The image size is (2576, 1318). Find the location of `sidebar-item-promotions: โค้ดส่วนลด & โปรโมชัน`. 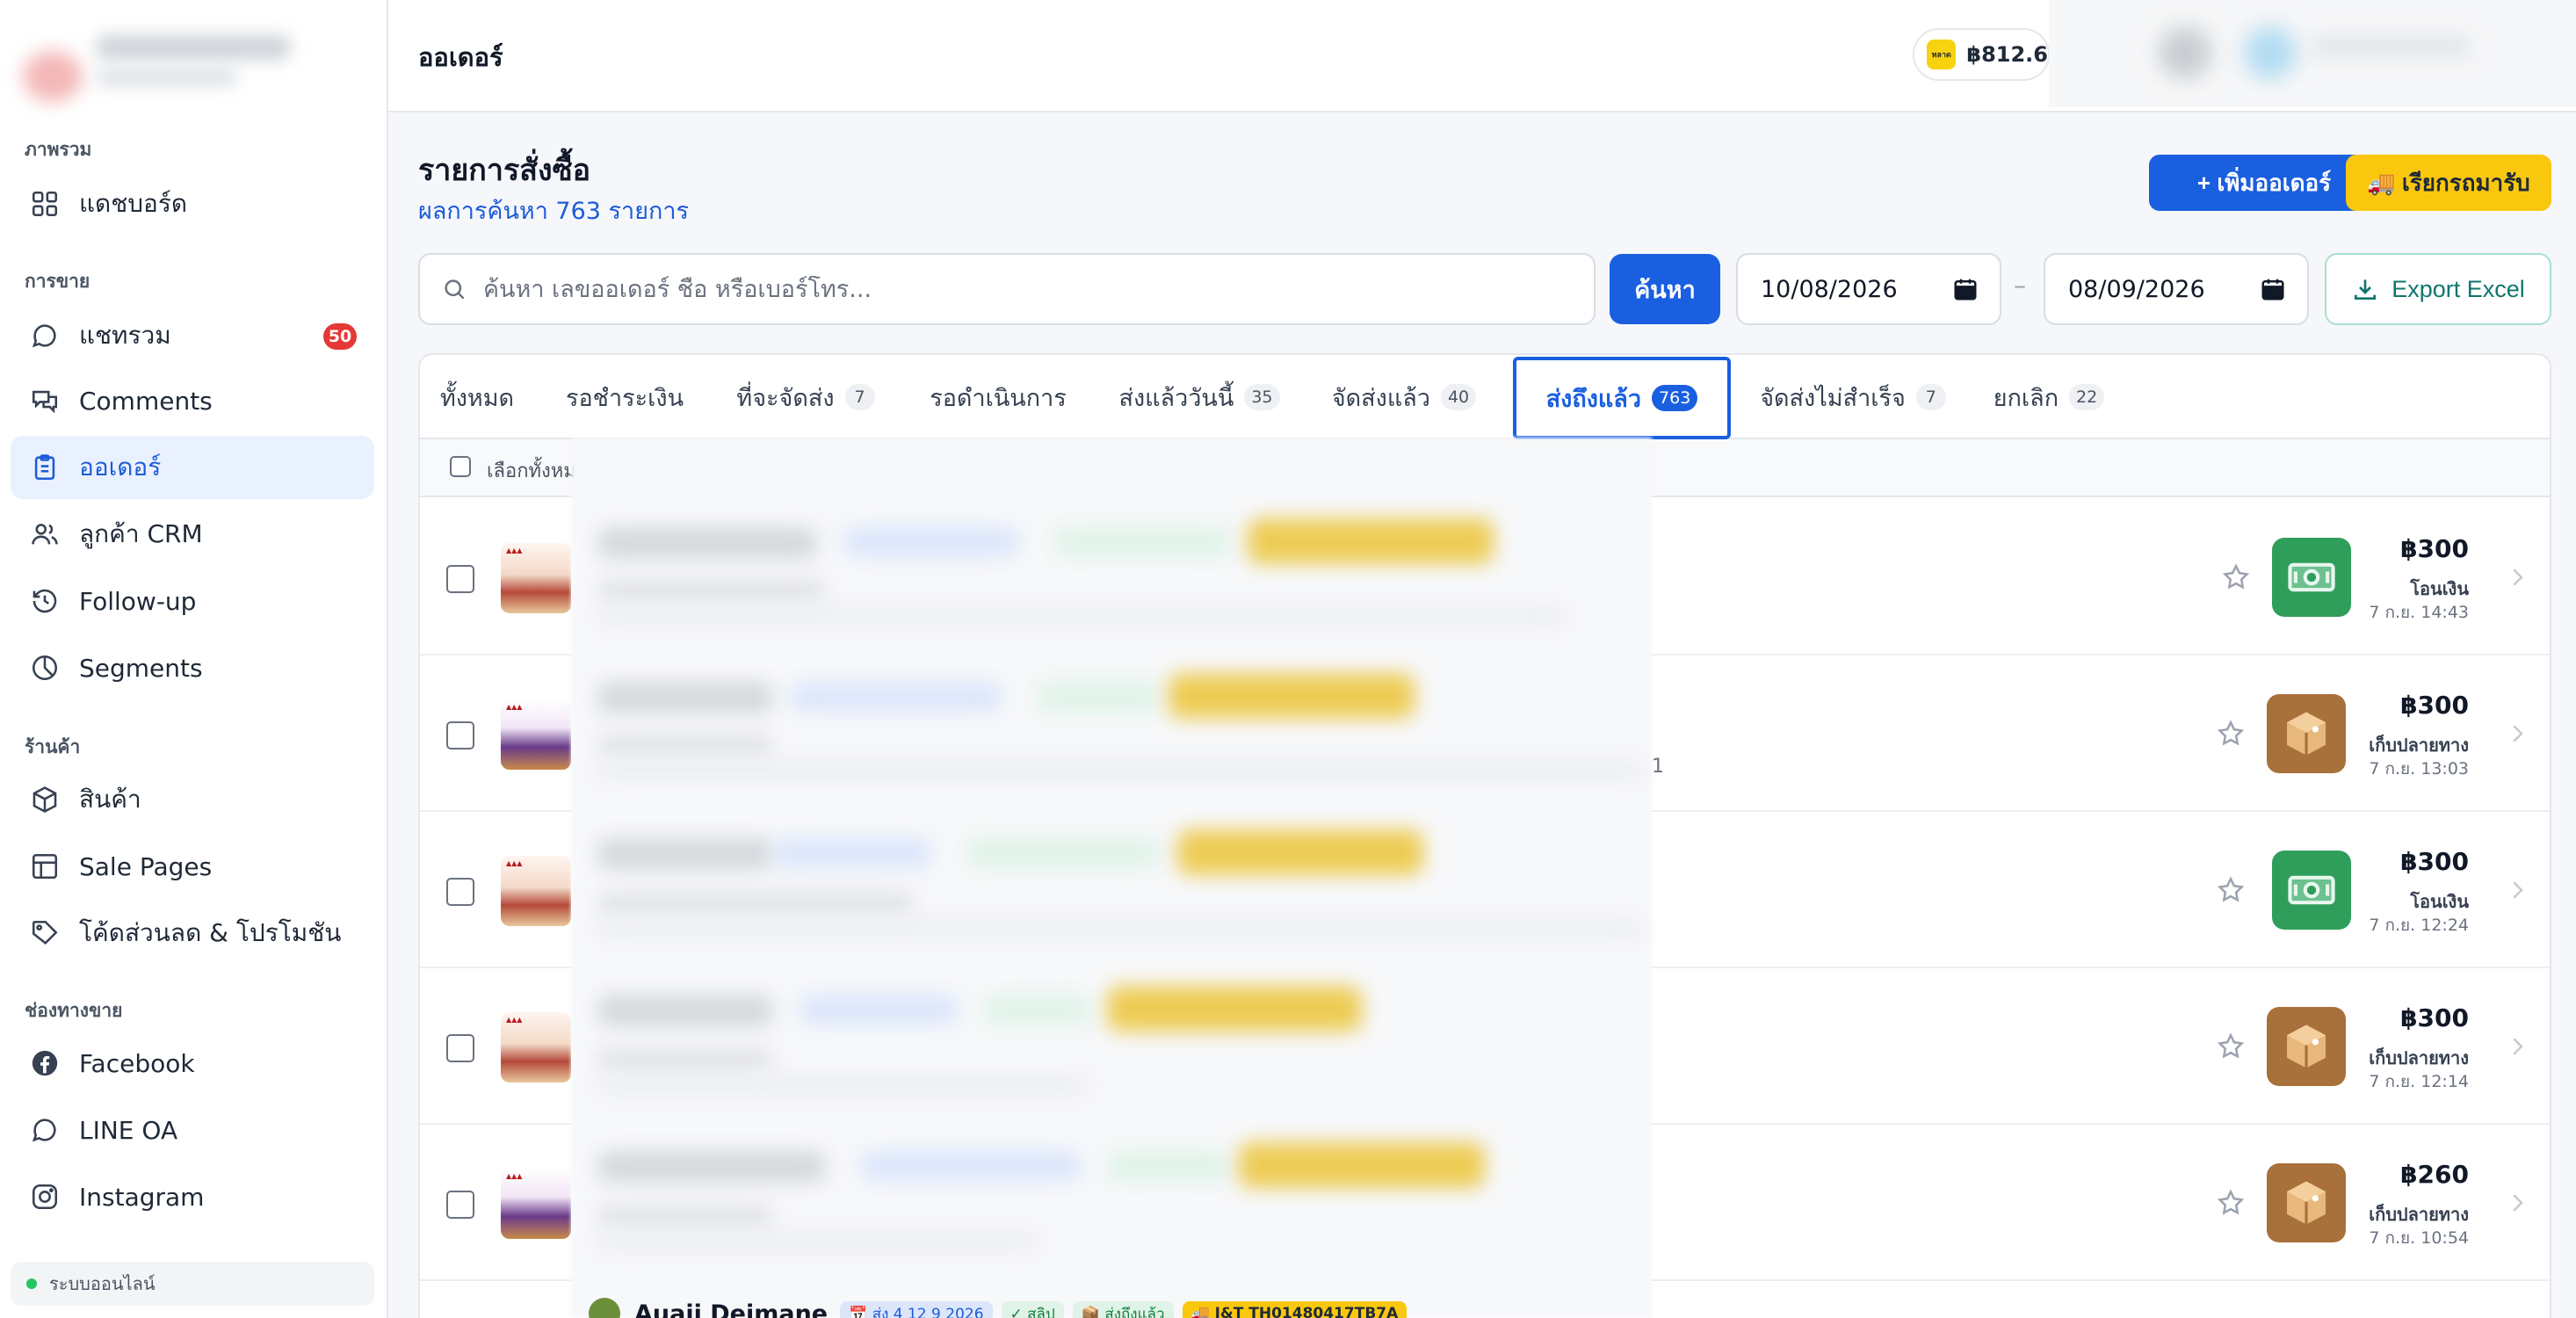

sidebar-item-promotions: โค้ดส่วนลด & โปรโมชัน is located at coordinates (192, 934).